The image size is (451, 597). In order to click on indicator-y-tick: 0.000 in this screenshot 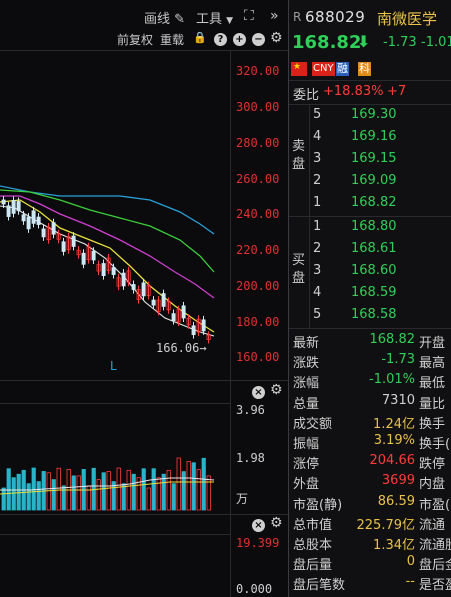, I will do `click(254, 589)`.